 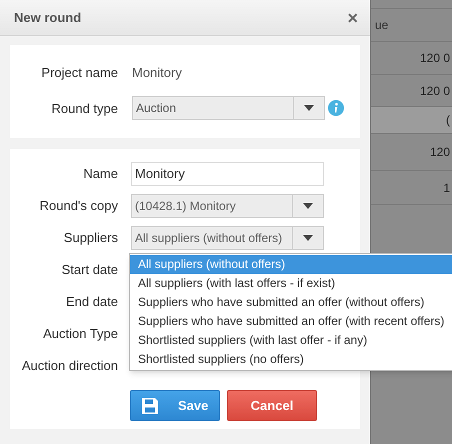 I want to click on dropdown-option: All suppliers (with last offers - if exist), so click(x=291, y=283).